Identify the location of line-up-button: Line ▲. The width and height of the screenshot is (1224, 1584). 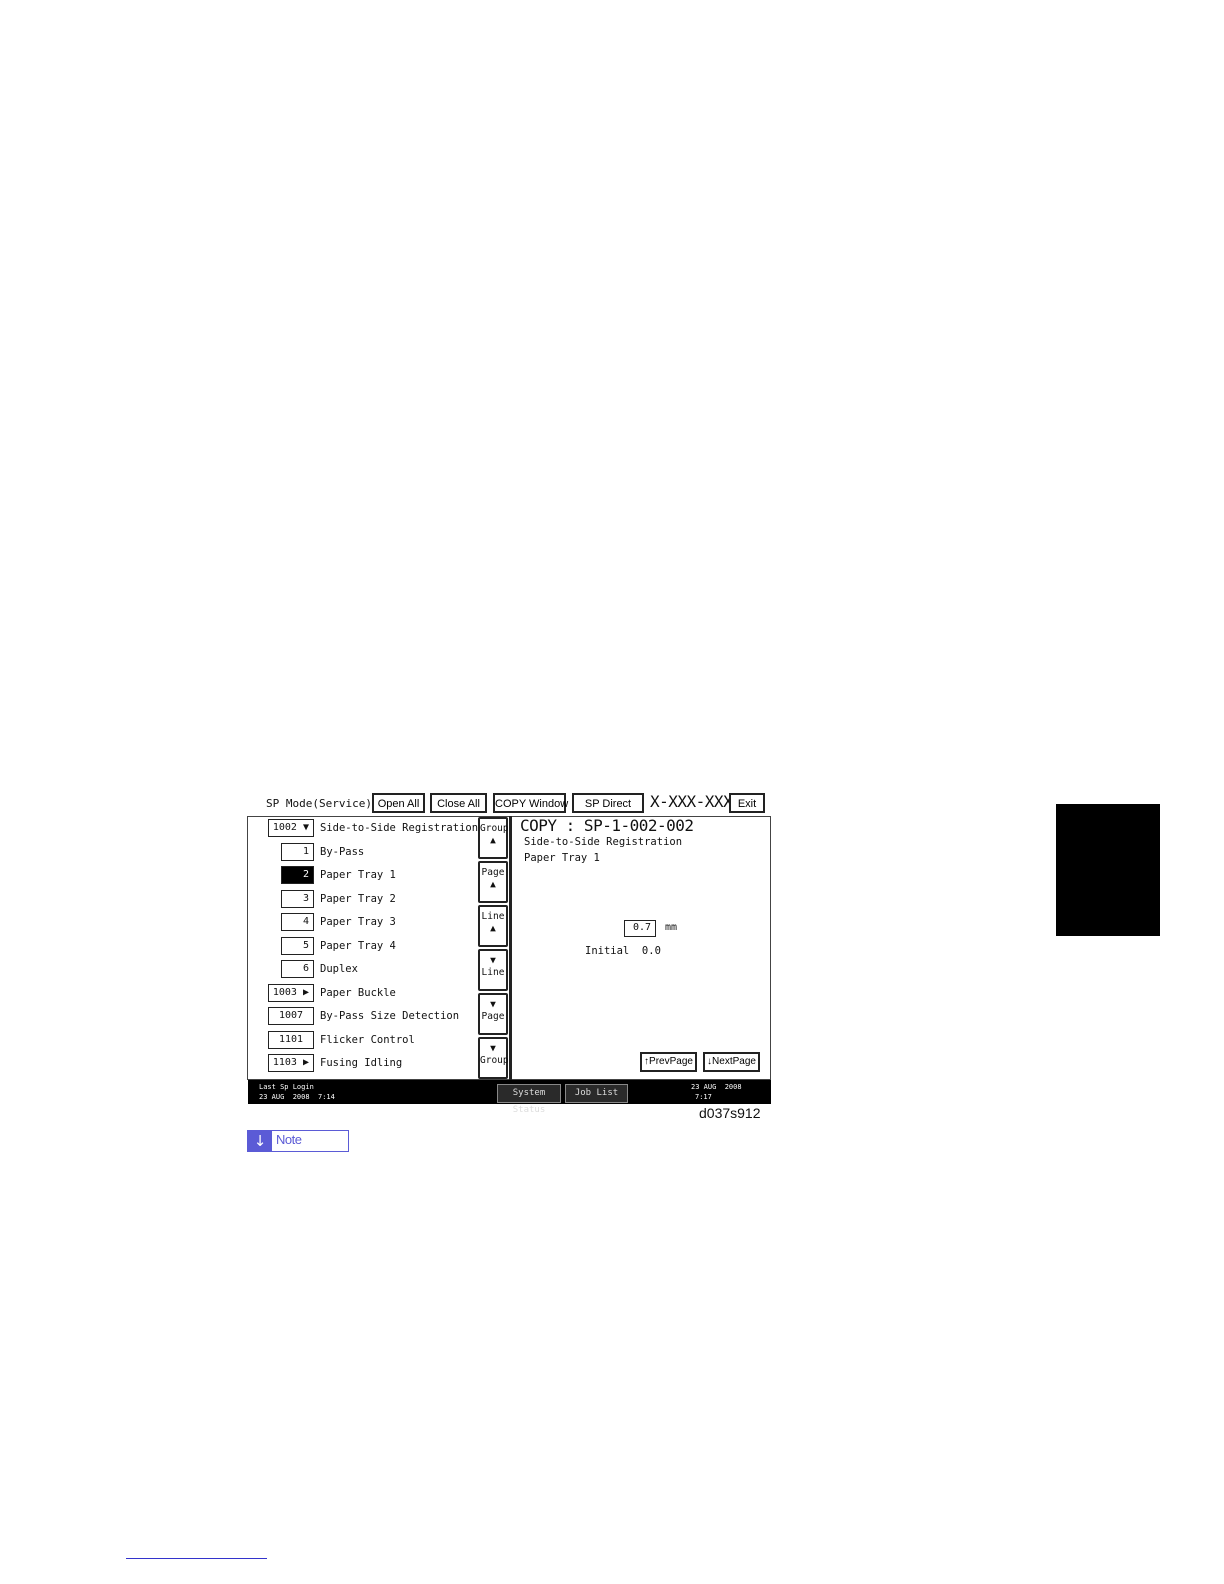
(493, 926).